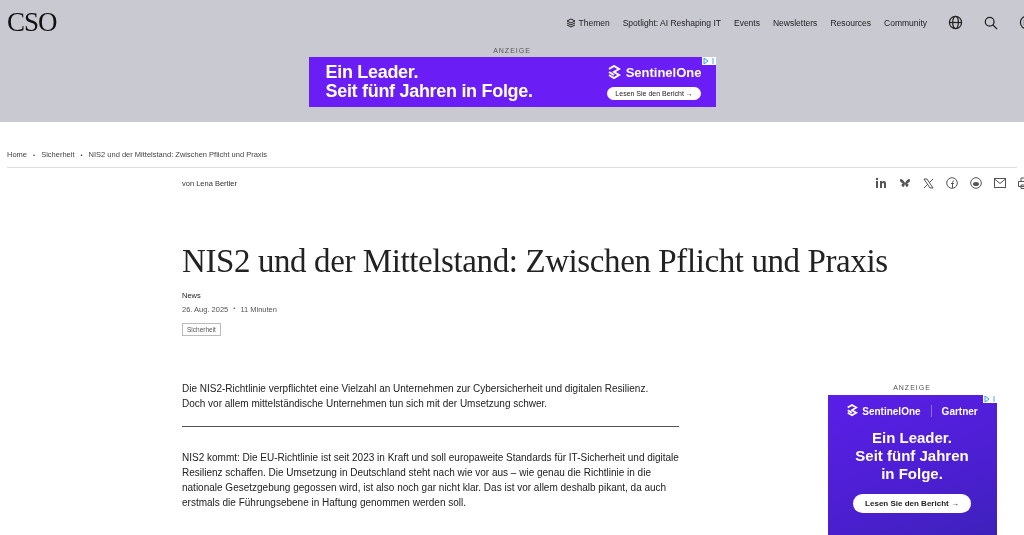  Describe the element at coordinates (746, 22) in the screenshot. I see `nav-link: Events` at that location.